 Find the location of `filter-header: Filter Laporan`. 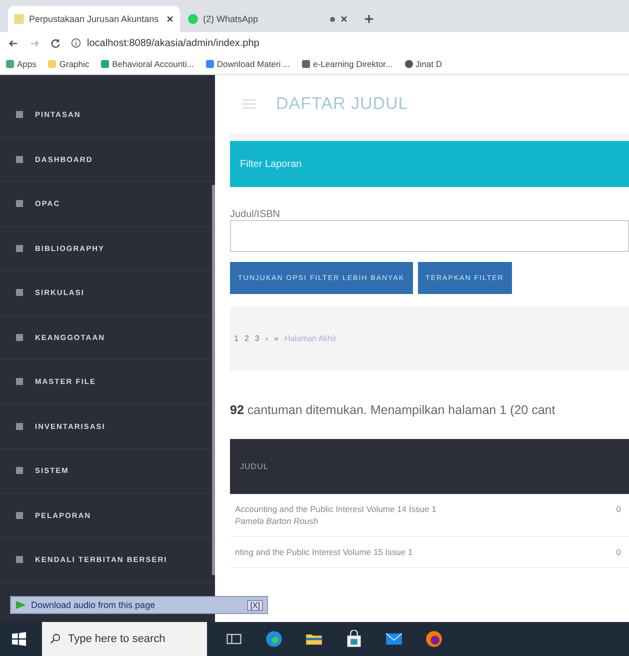

filter-header: Filter Laporan is located at coordinates (429, 164).